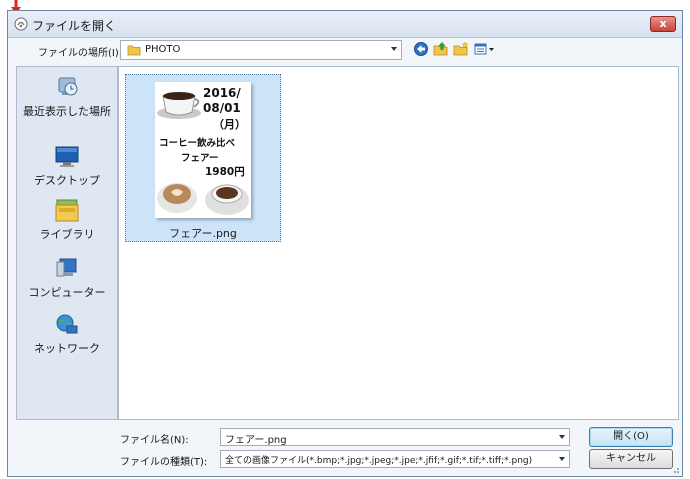 This screenshot has height=479, width=690. Describe the element at coordinates (74, 26) in the screenshot. I see `window-title: ファイルを開く` at that location.